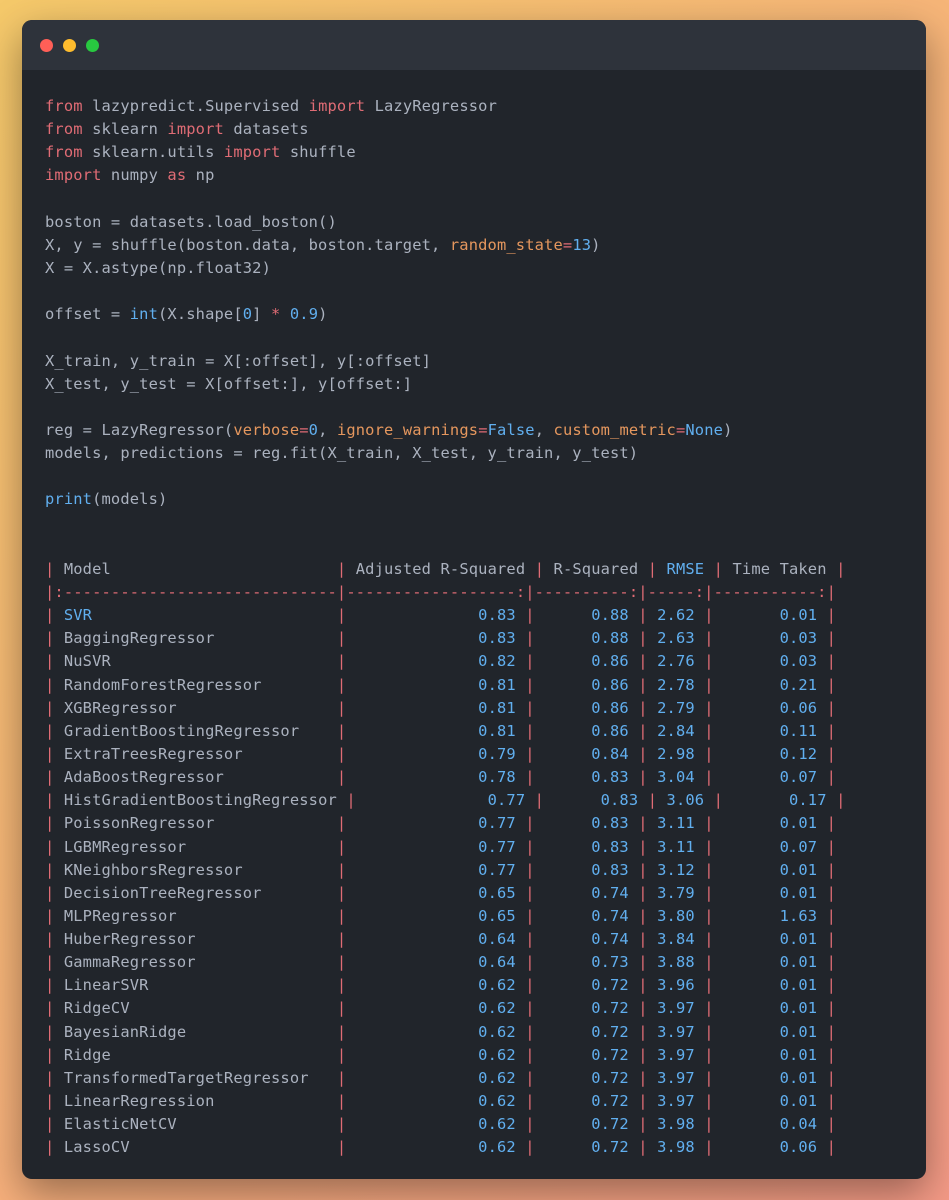 The image size is (949, 1200). What do you see at coordinates (506, 244) in the screenshot?
I see `code-token: random_state` at bounding box center [506, 244].